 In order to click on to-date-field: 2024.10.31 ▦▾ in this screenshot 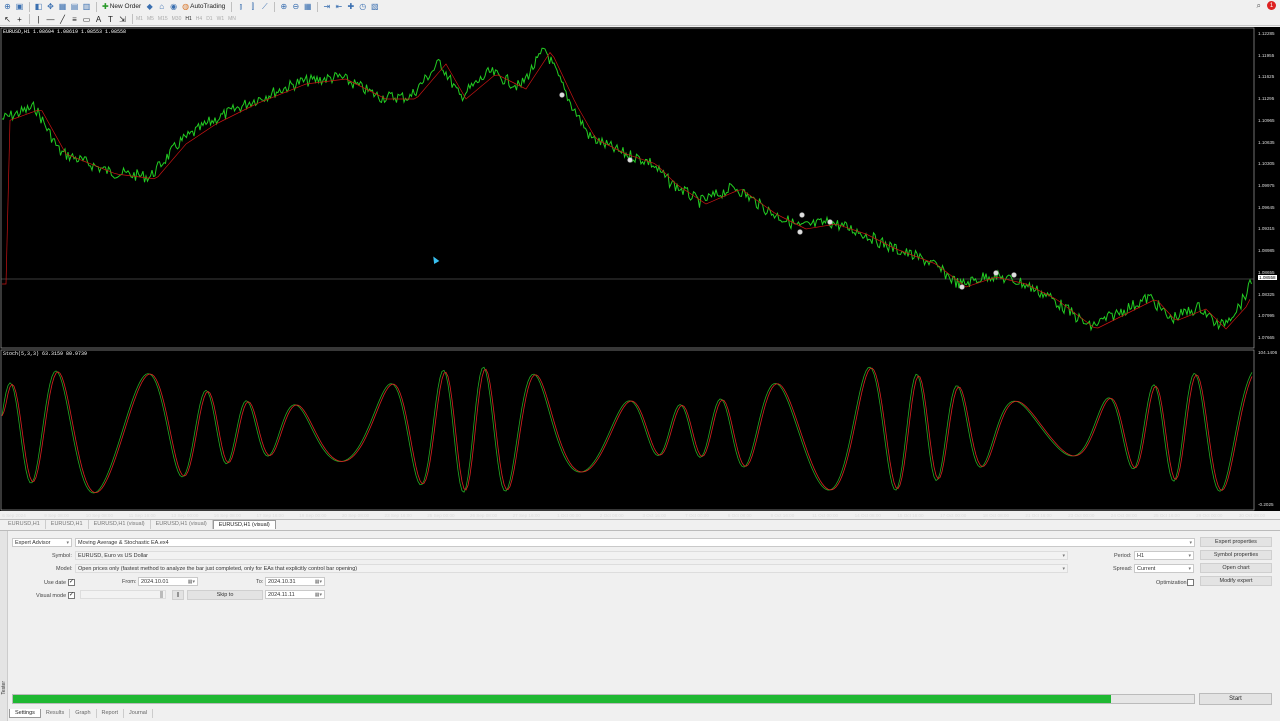, I will do `click(295, 581)`.